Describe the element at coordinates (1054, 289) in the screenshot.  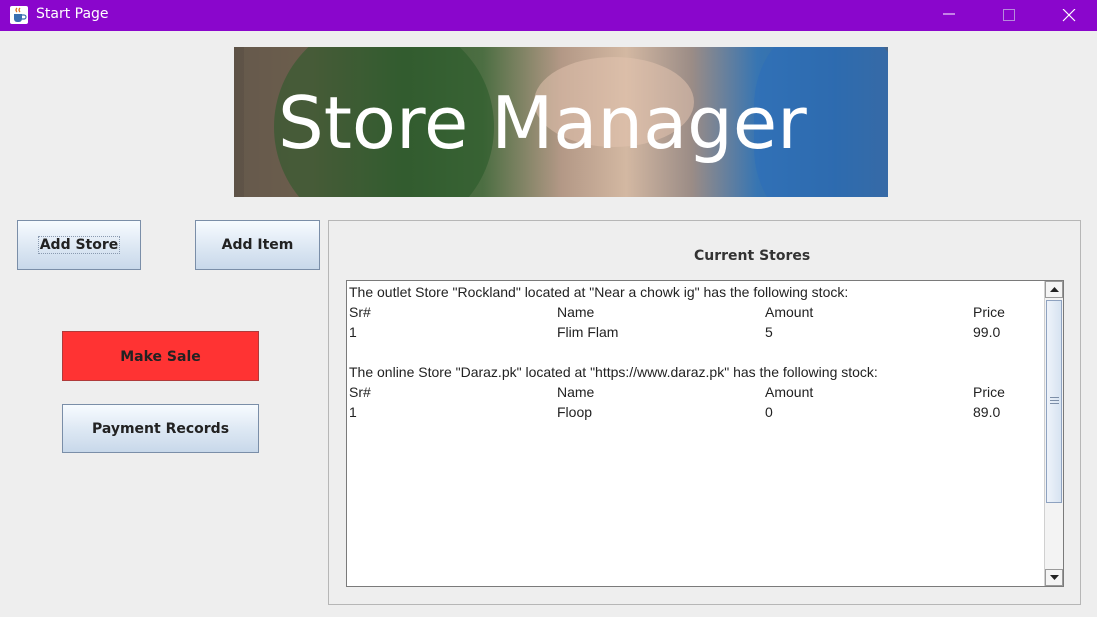
I see `scroll-up-icon` at that location.